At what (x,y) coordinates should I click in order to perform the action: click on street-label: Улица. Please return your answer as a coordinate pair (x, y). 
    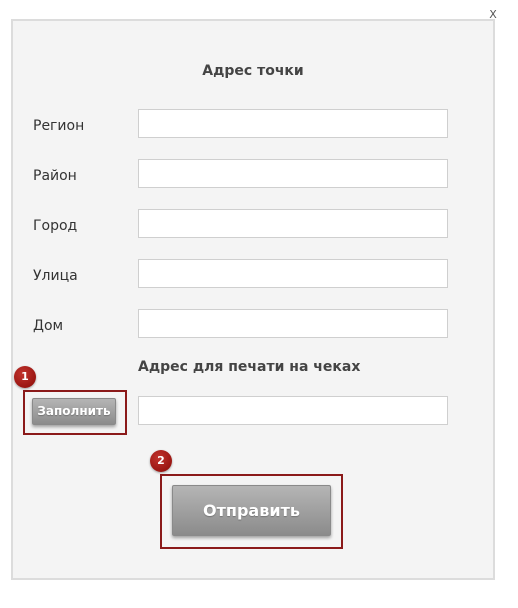
    Looking at the image, I should click on (55, 276).